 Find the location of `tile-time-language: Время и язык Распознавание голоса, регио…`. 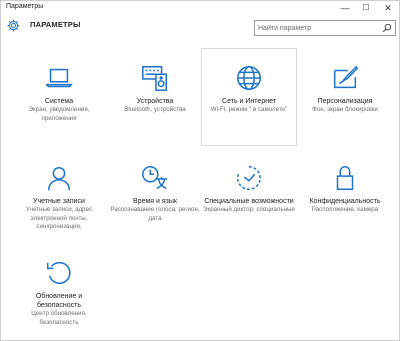

tile-time-language: Время и язык Распознавание голоса, регио… is located at coordinates (155, 211).